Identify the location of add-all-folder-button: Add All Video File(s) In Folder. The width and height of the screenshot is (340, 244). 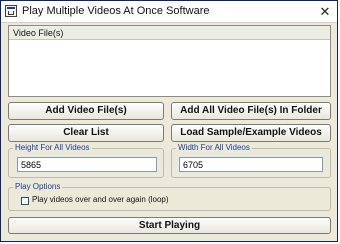
(251, 111).